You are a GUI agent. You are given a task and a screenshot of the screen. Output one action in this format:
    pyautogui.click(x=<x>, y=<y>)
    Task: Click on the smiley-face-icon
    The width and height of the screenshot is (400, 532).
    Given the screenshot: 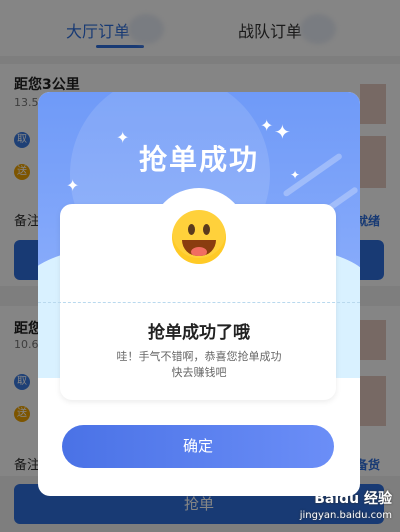 What is the action you would take?
    pyautogui.click(x=199, y=237)
    